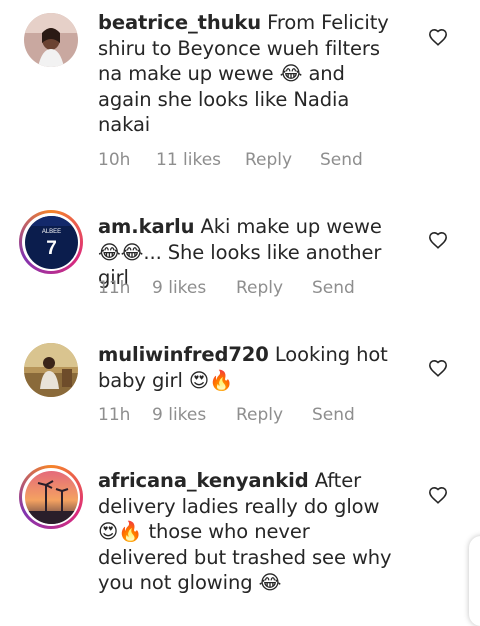 This screenshot has height=626, width=480. What do you see at coordinates (203, 480) in the screenshot?
I see `comment-username: africana_kenyankid` at bounding box center [203, 480].